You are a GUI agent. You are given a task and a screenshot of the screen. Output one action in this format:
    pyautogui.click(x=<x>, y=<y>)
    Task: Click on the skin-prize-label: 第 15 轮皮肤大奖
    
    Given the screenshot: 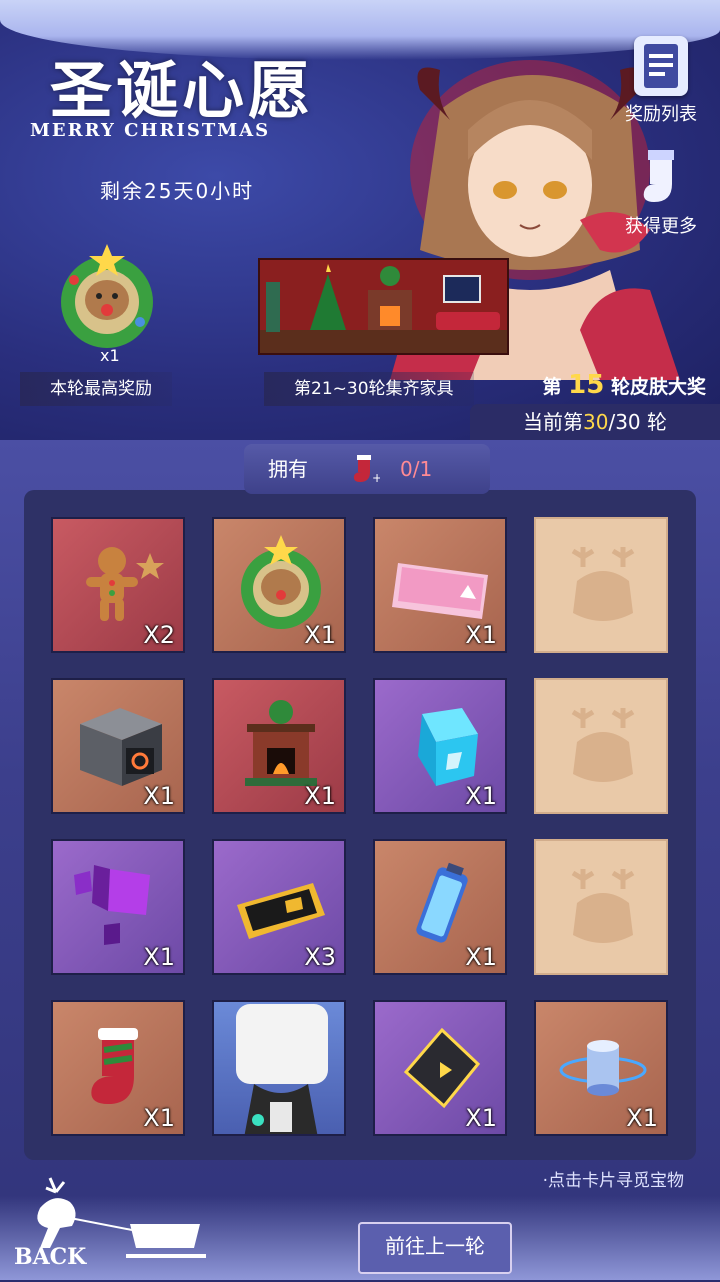 What is the action you would take?
    pyautogui.click(x=624, y=385)
    